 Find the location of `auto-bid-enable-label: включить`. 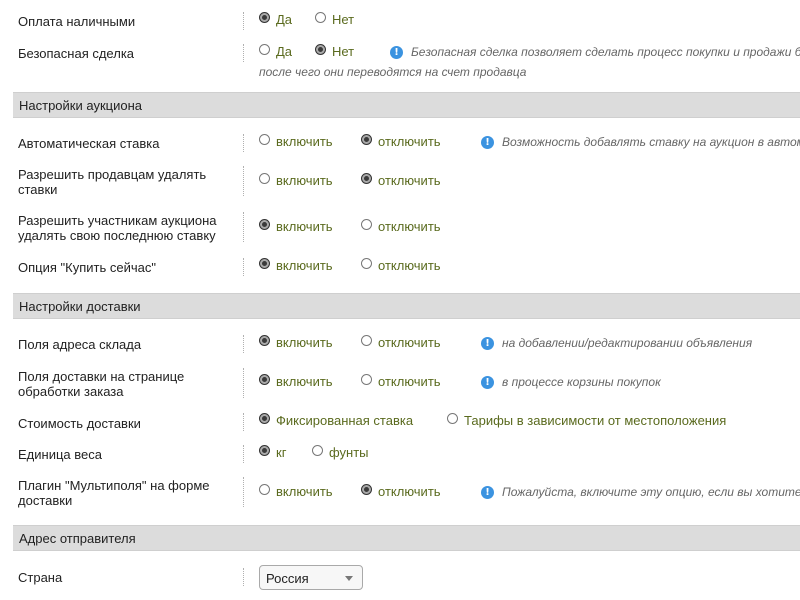

auto-bid-enable-label: включить is located at coordinates (304, 141).